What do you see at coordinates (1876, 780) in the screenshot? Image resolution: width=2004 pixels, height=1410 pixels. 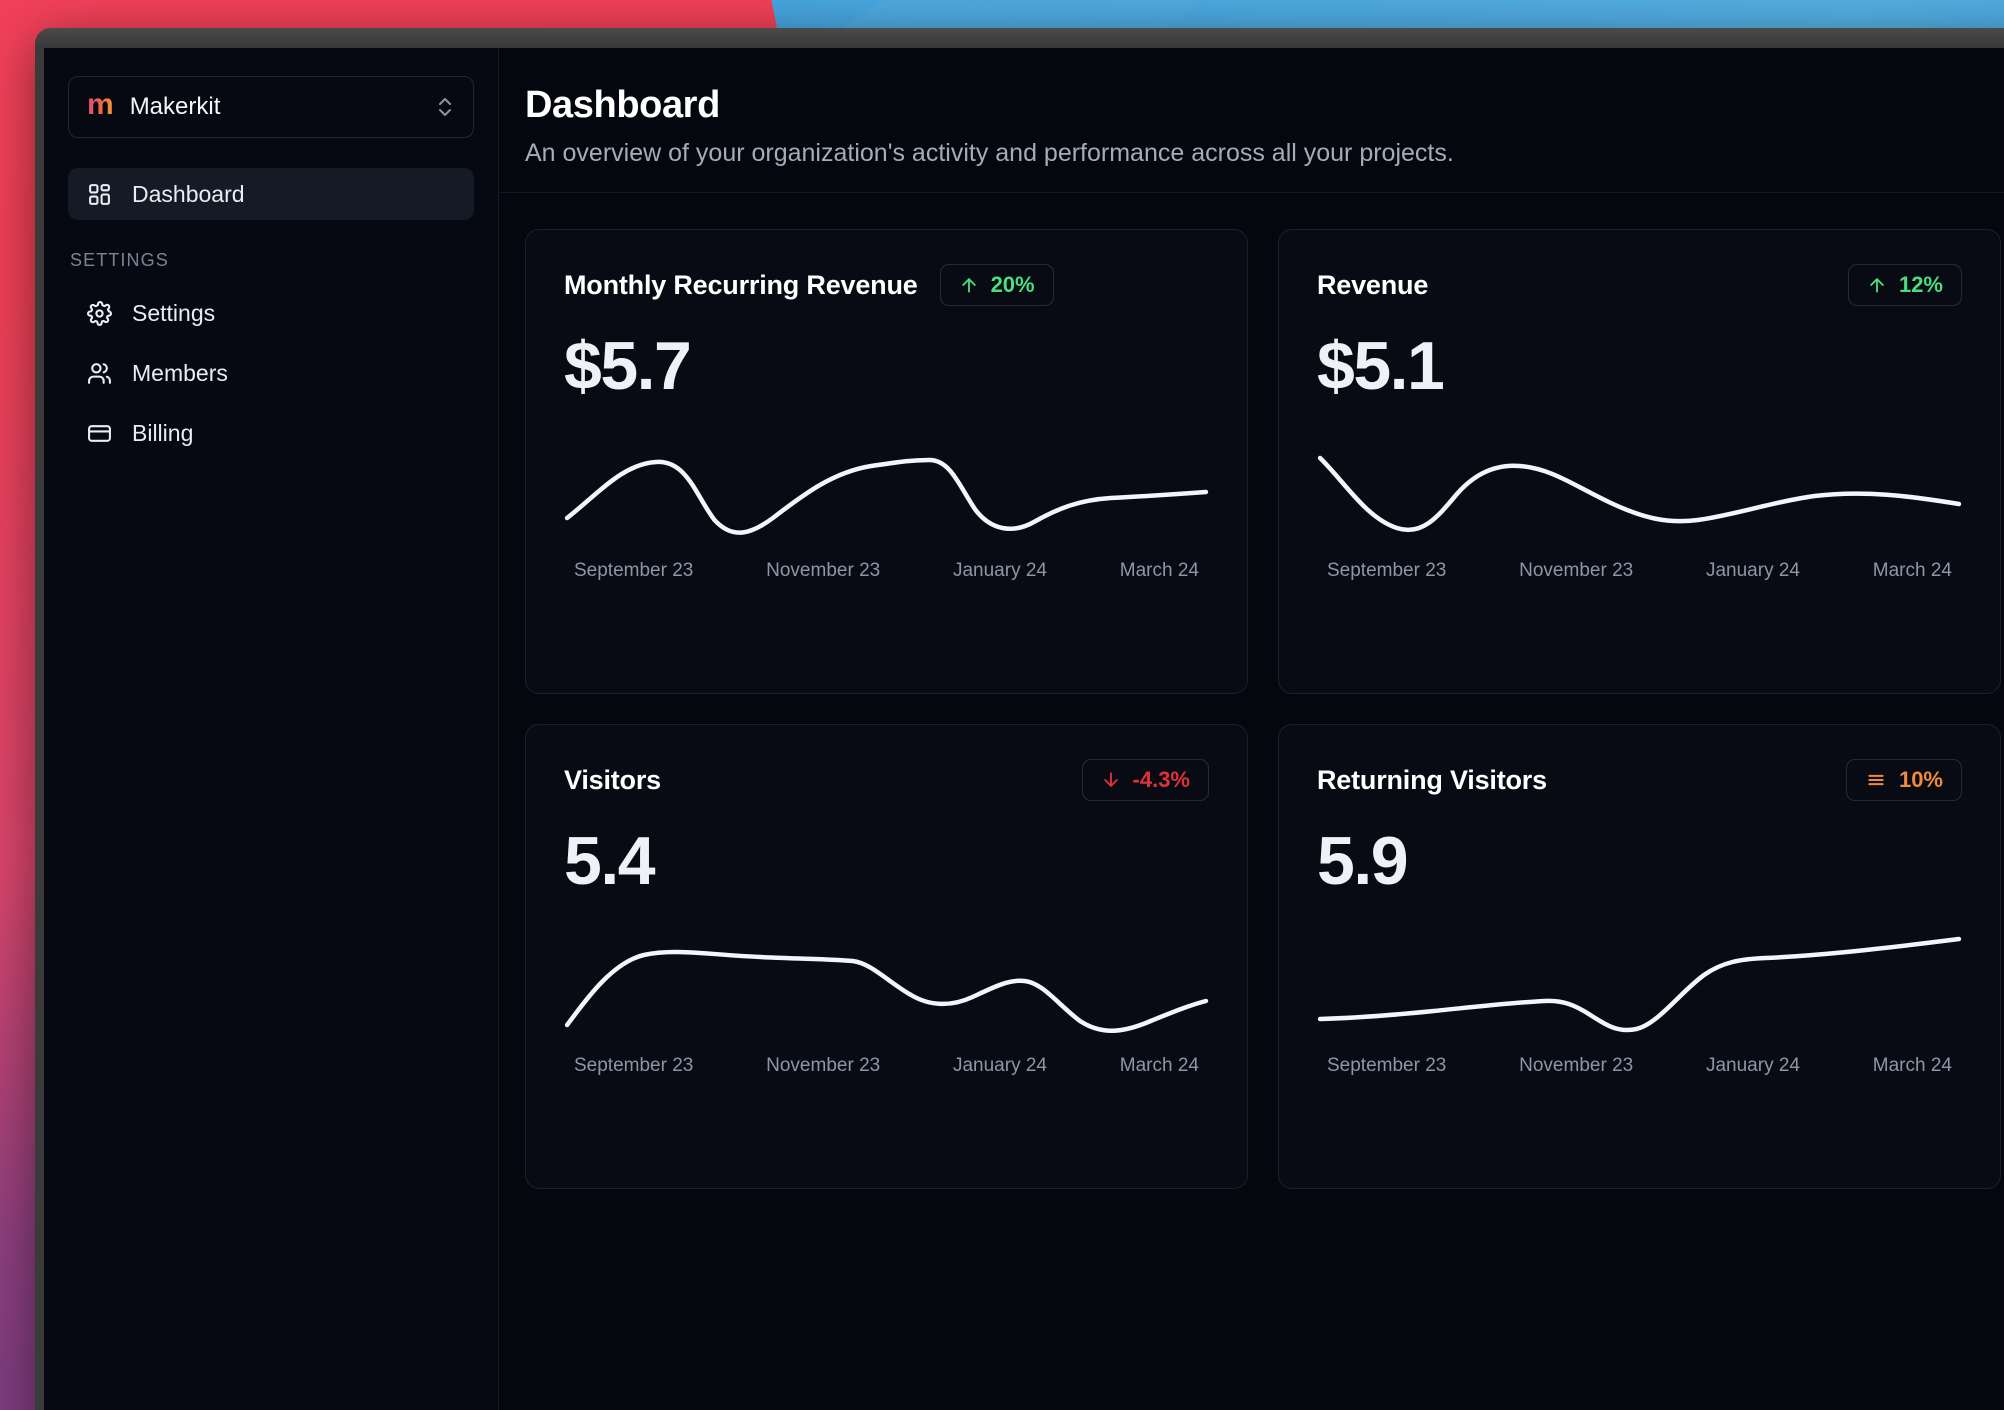 I see `menu-lines-icon` at bounding box center [1876, 780].